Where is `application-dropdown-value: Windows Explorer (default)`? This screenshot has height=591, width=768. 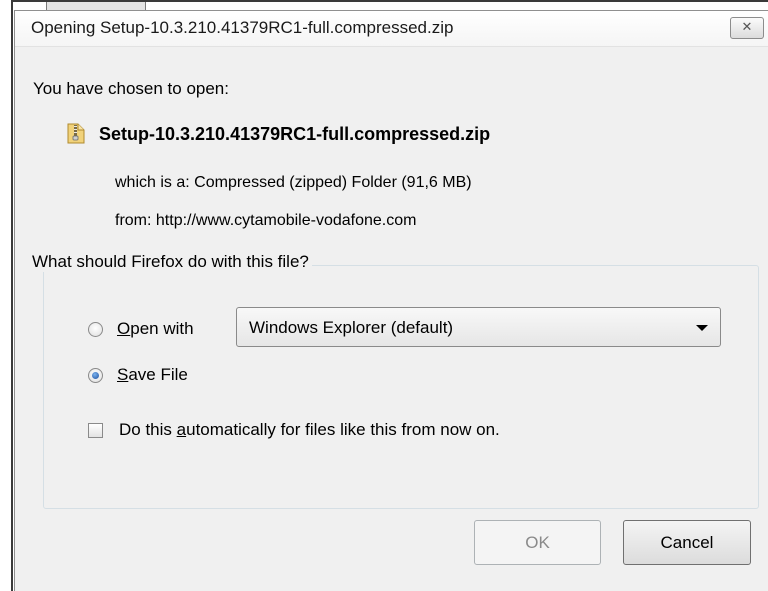 application-dropdown-value: Windows Explorer (default) is located at coordinates (351, 327).